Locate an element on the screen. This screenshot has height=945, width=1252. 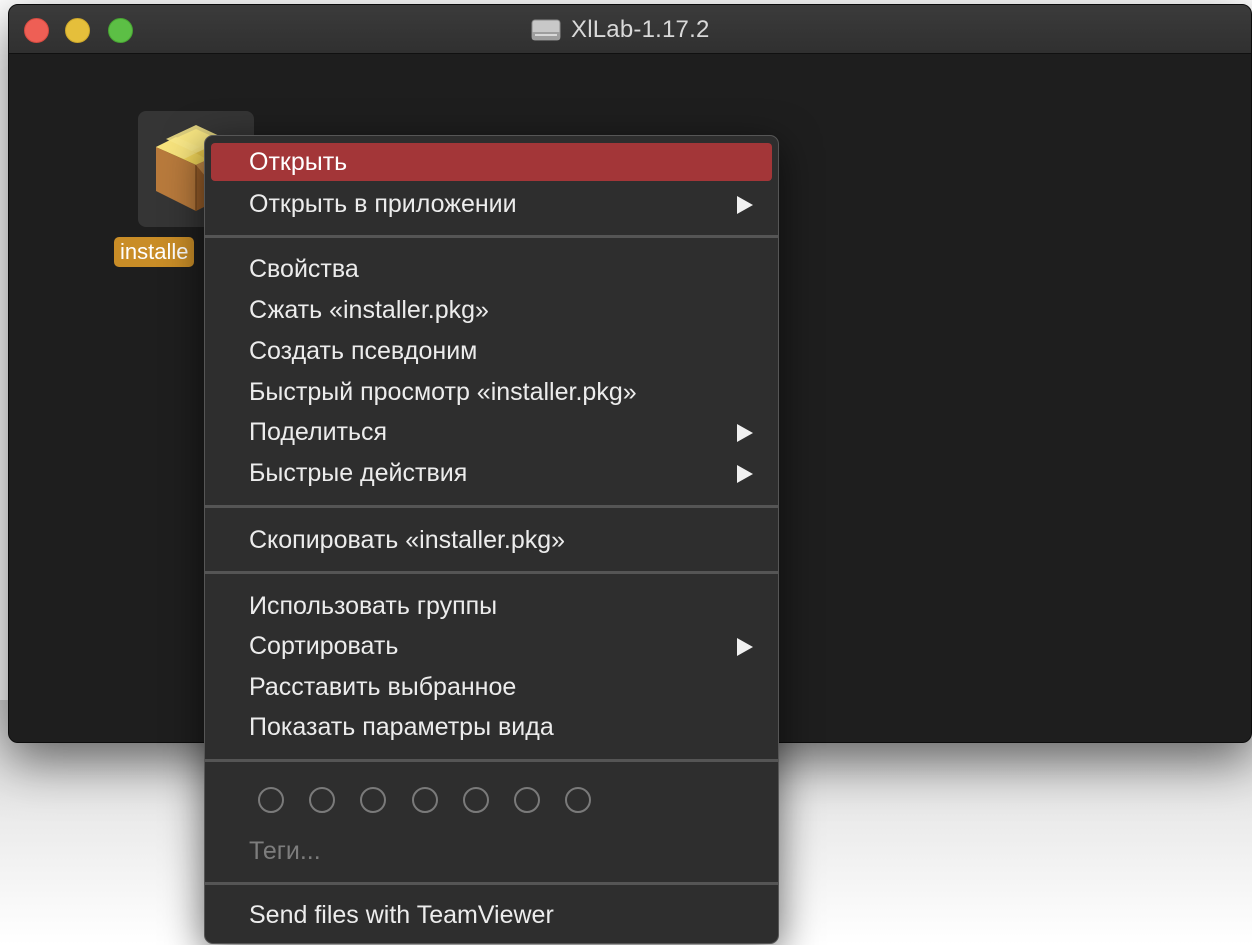
file-name-label: installe is located at coordinates (154, 252).